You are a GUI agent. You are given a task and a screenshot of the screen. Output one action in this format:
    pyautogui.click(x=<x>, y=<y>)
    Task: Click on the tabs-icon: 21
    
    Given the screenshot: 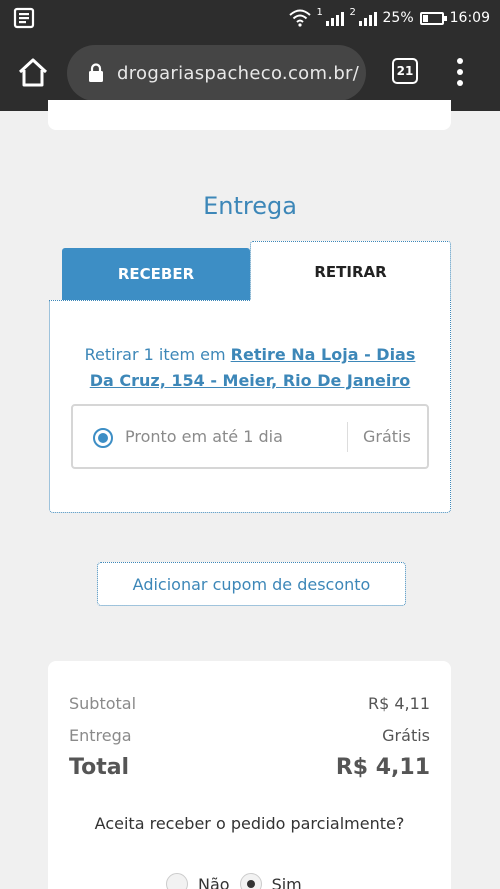 What is the action you would take?
    pyautogui.click(x=405, y=71)
    